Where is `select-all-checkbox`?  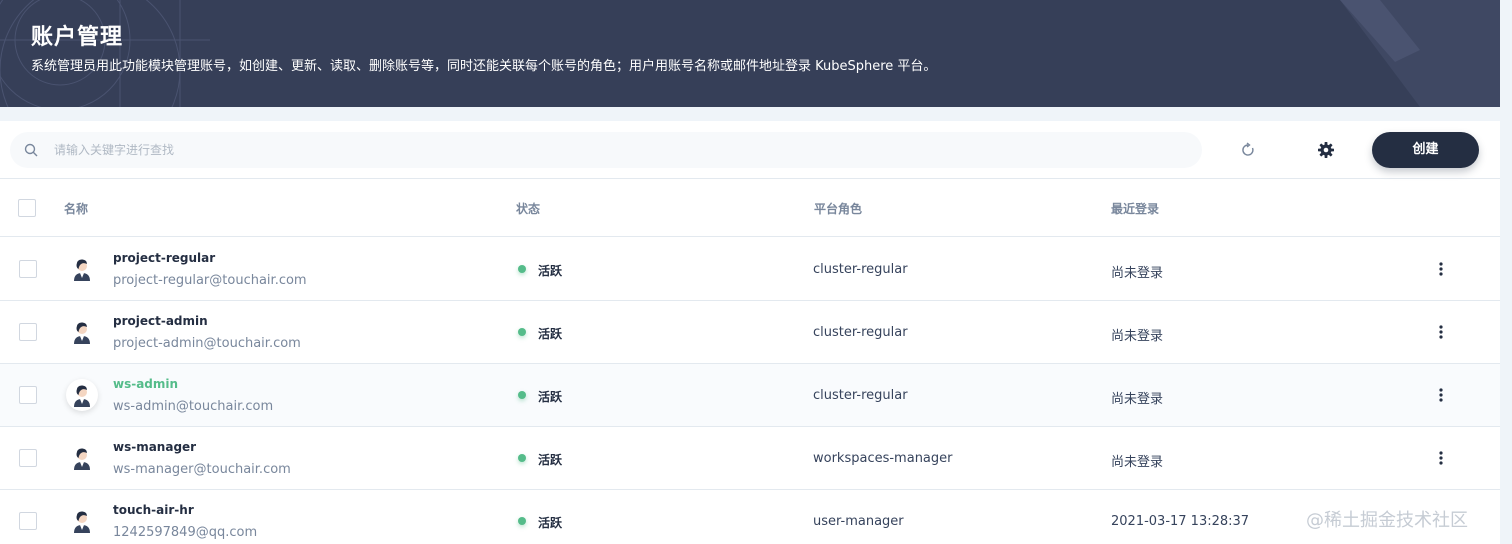 select-all-checkbox is located at coordinates (27, 208).